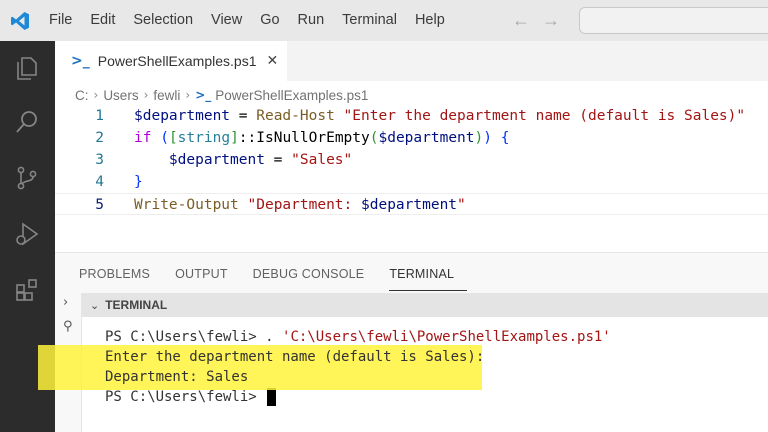  Describe the element at coordinates (60, 20) in the screenshot. I see `menu-item-file: File` at that location.